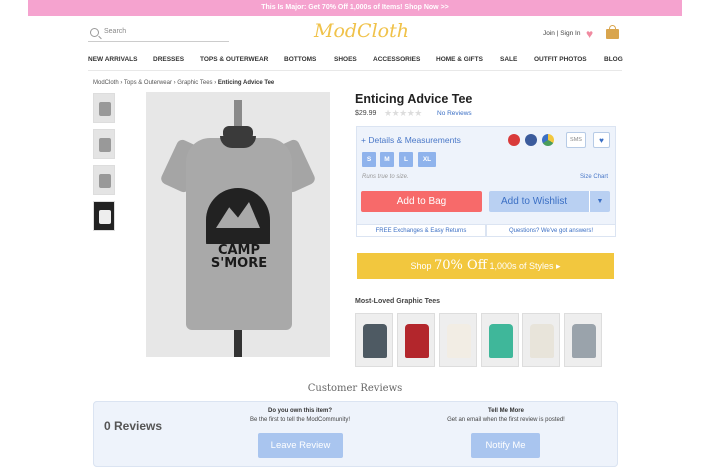 Image resolution: width=710 pixels, height=473 pixels. What do you see at coordinates (525, 266) in the screenshot?
I see `promo-suffix: 1,000s of Styles ▸` at bounding box center [525, 266].